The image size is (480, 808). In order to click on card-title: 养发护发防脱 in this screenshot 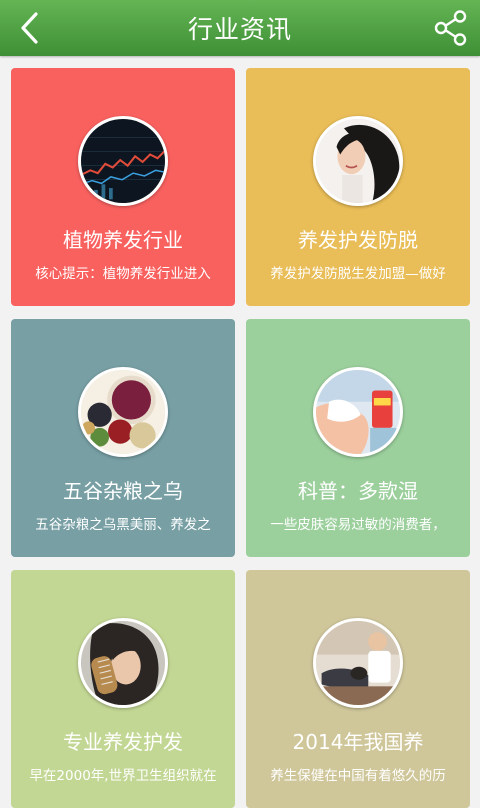, I will do `click(358, 240)`.